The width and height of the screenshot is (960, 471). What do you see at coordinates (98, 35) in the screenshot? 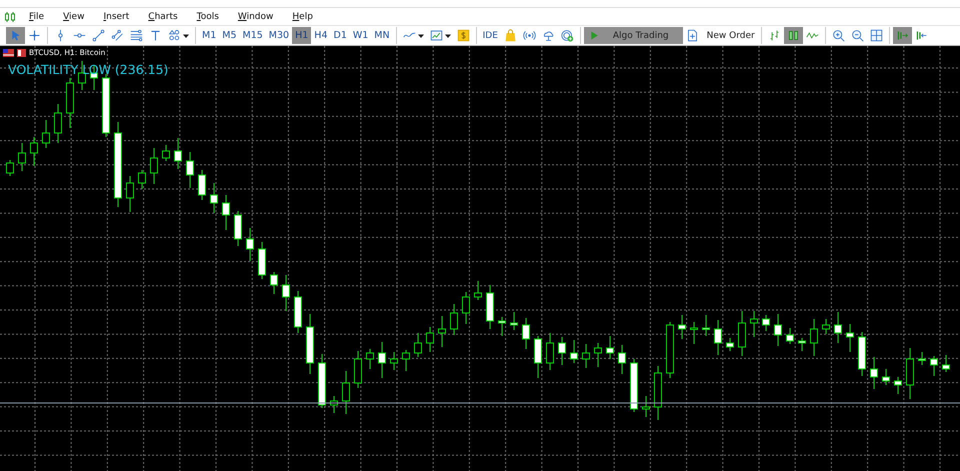
I see `trend-line-icon` at bounding box center [98, 35].